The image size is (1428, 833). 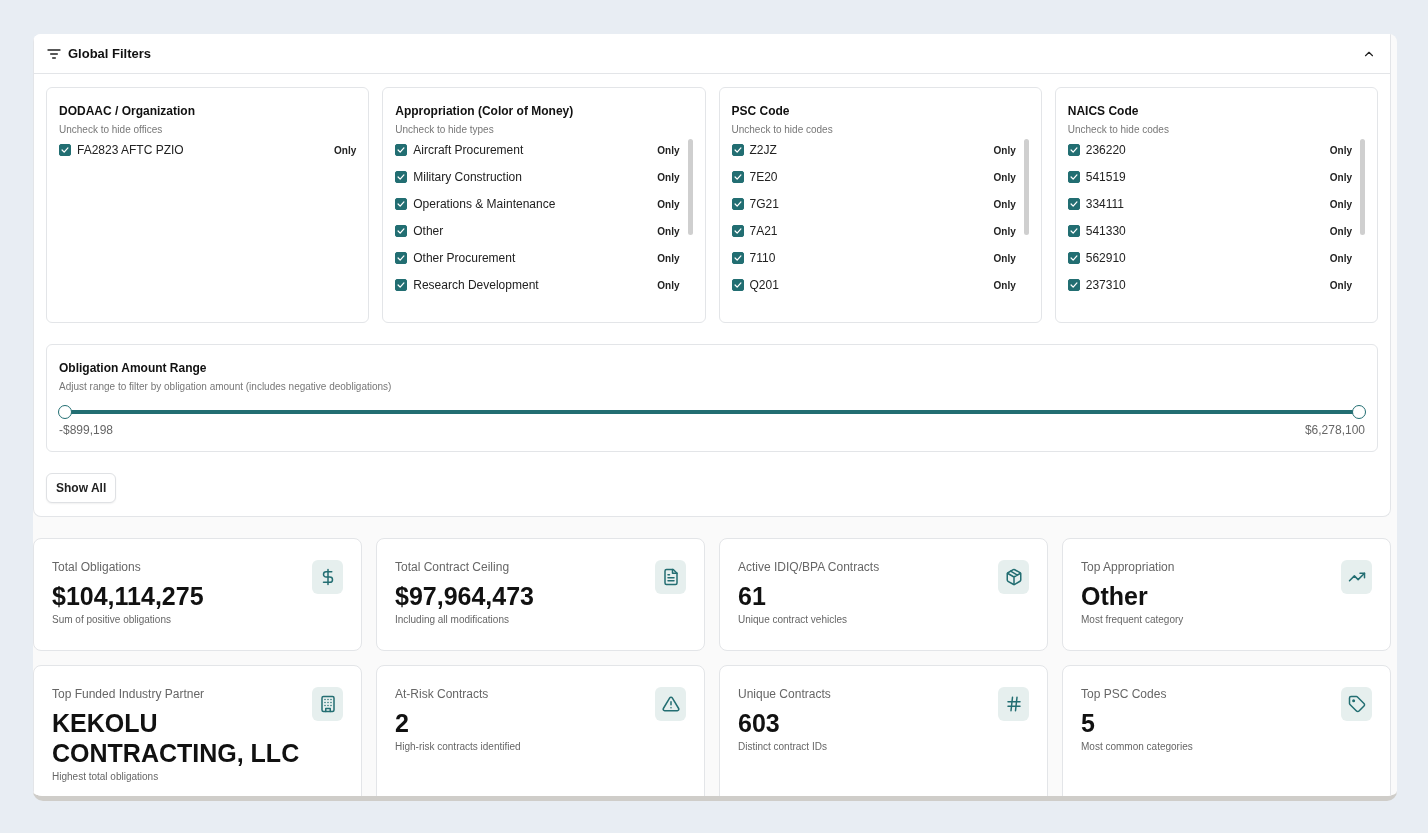 I want to click on stat-label: Top Appropriation, so click(x=1128, y=567).